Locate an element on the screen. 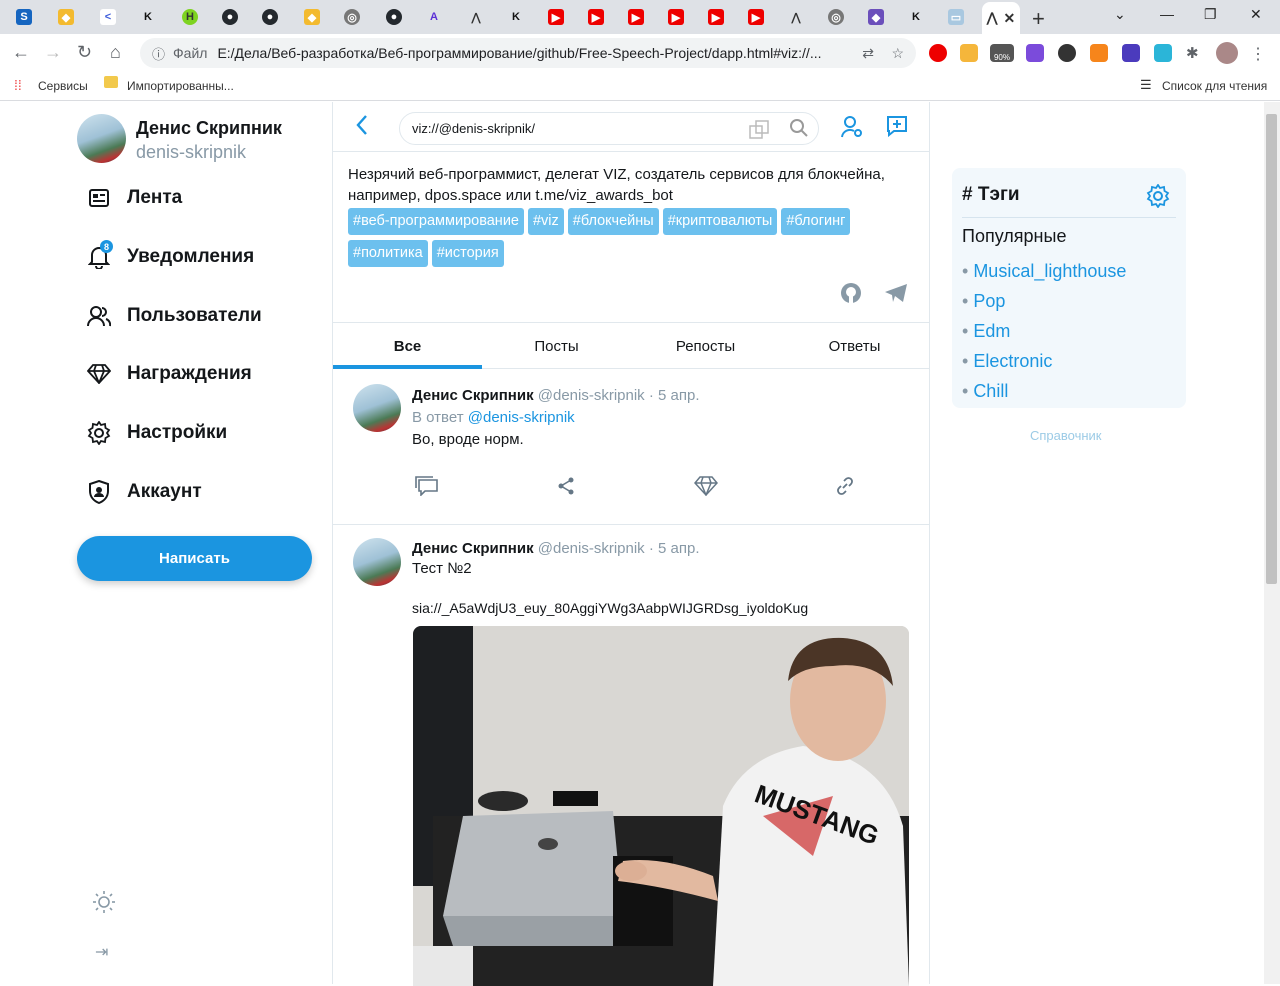 The image size is (1280, 986). popular-tag: Musical_lighthouse is located at coordinates (1044, 271).